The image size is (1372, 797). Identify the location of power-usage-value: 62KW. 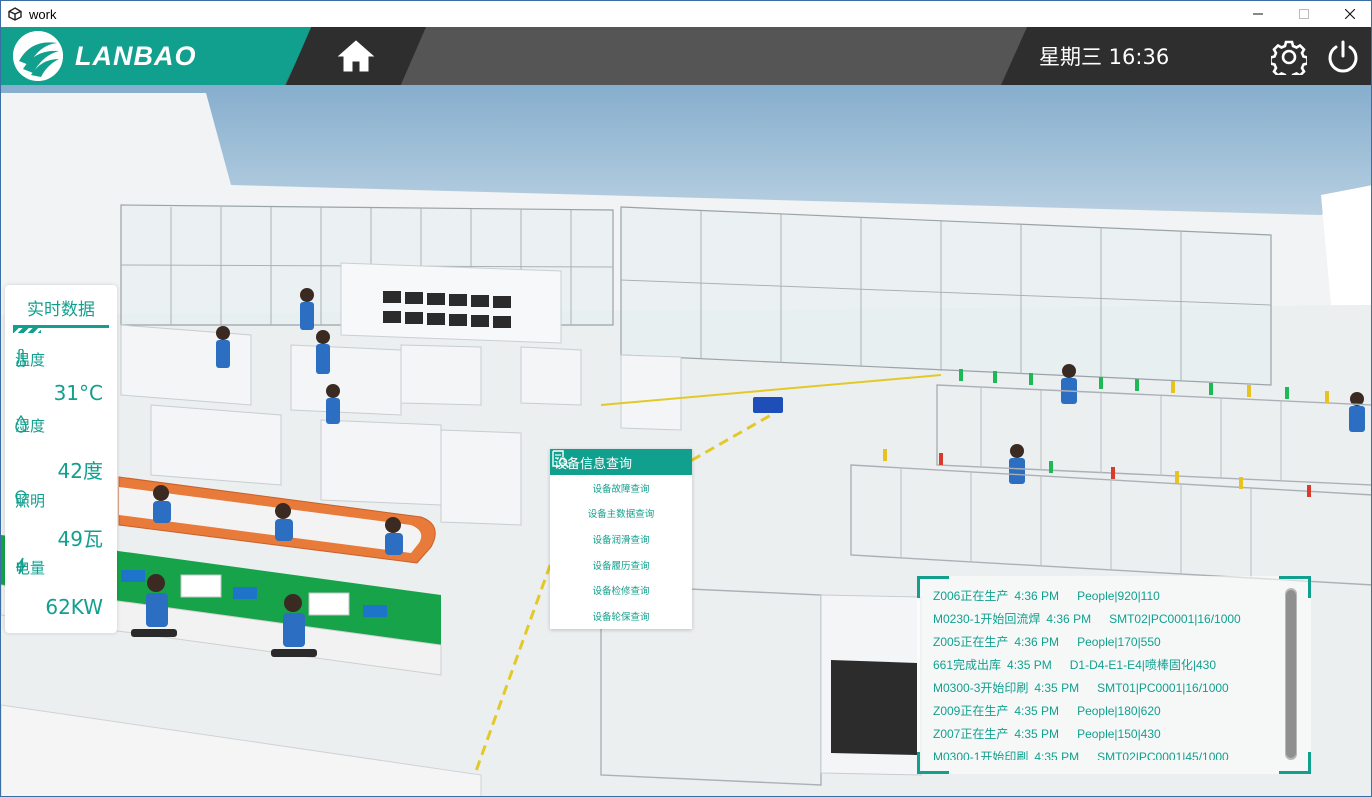
(74, 607).